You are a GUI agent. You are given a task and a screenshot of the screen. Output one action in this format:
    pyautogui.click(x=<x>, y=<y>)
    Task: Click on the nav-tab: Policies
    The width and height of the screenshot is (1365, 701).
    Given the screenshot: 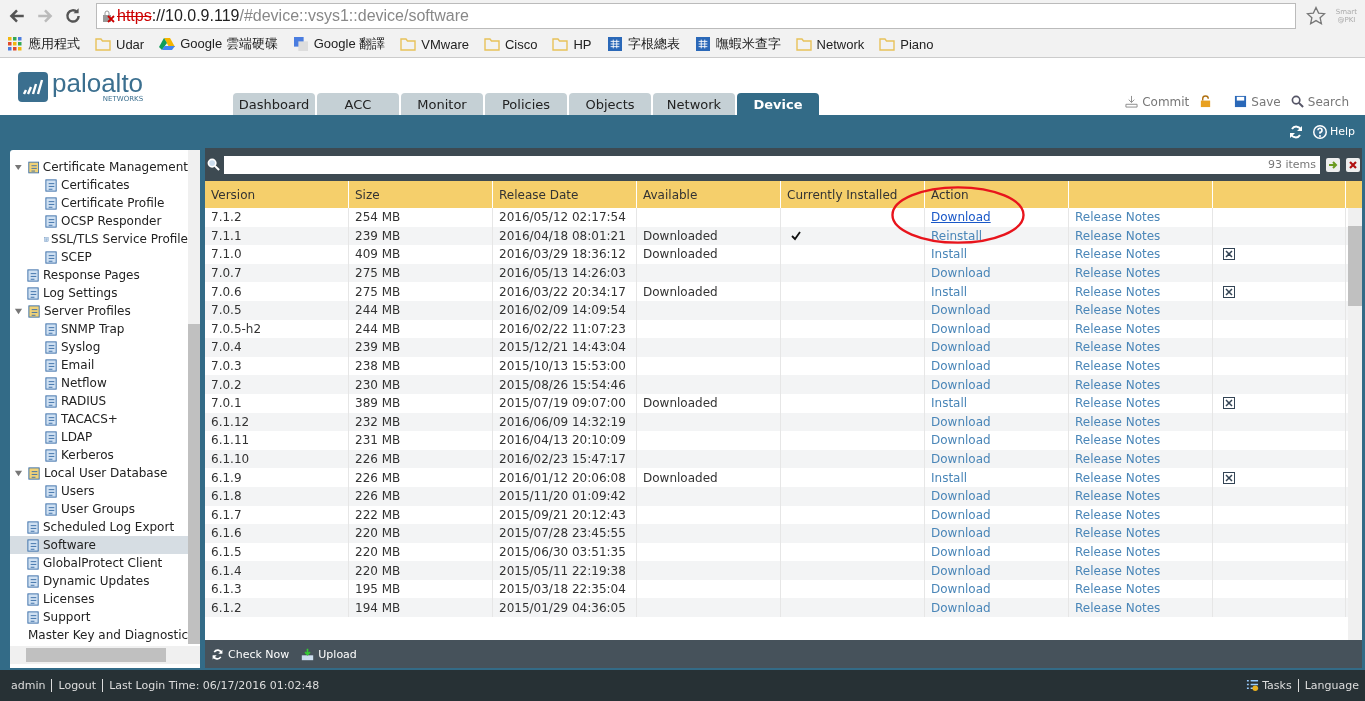 What is the action you would take?
    pyautogui.click(x=526, y=104)
    